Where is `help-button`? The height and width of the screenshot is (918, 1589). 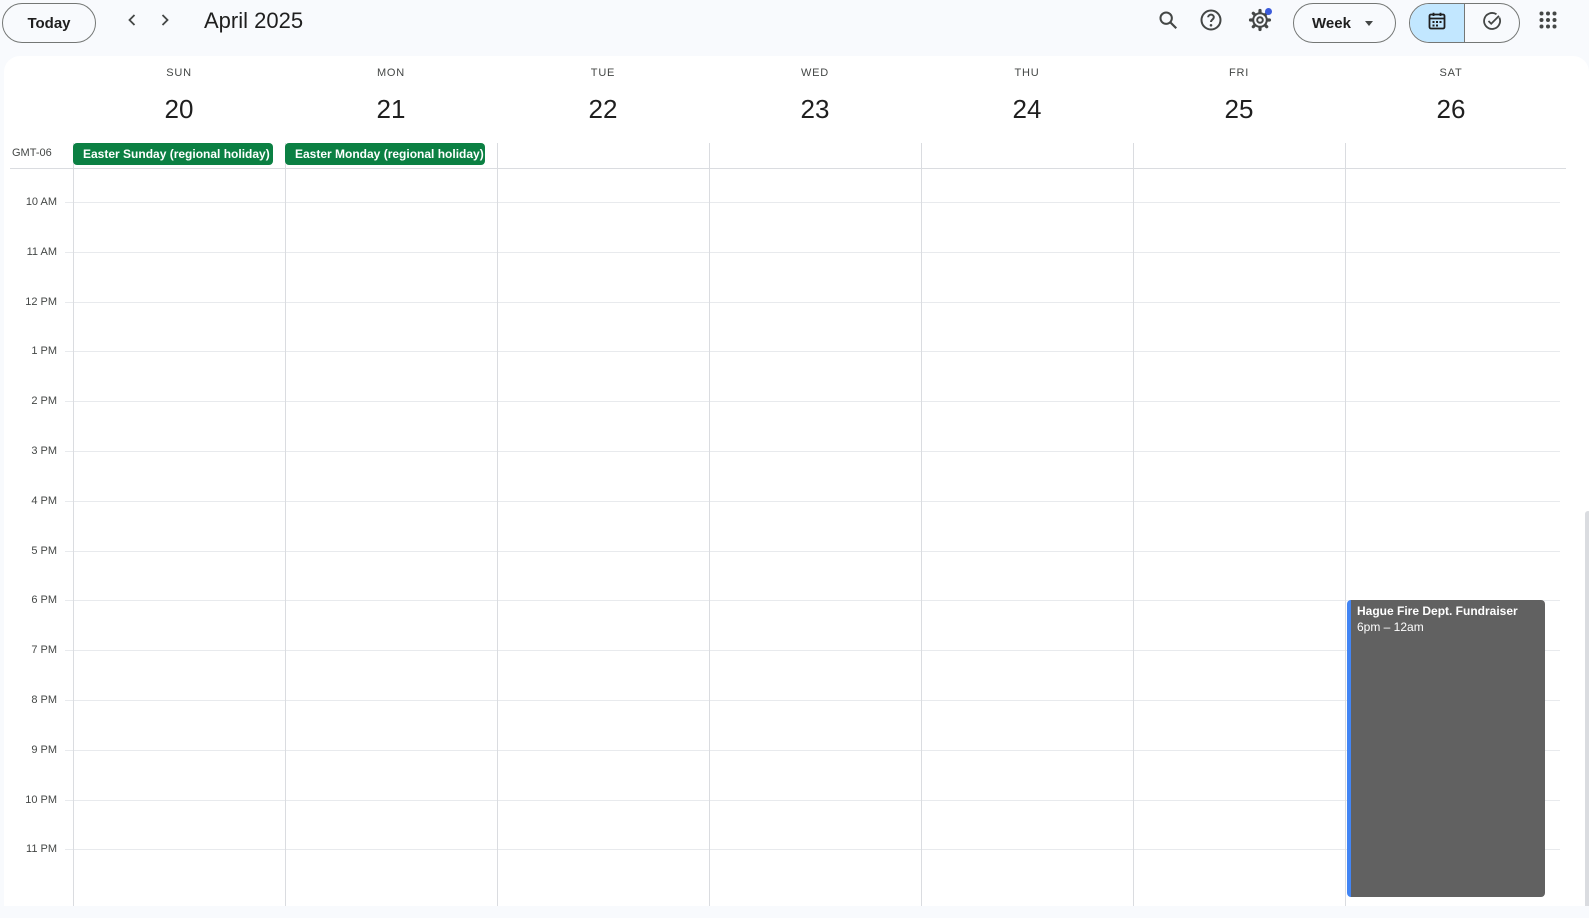 help-button is located at coordinates (1211, 22).